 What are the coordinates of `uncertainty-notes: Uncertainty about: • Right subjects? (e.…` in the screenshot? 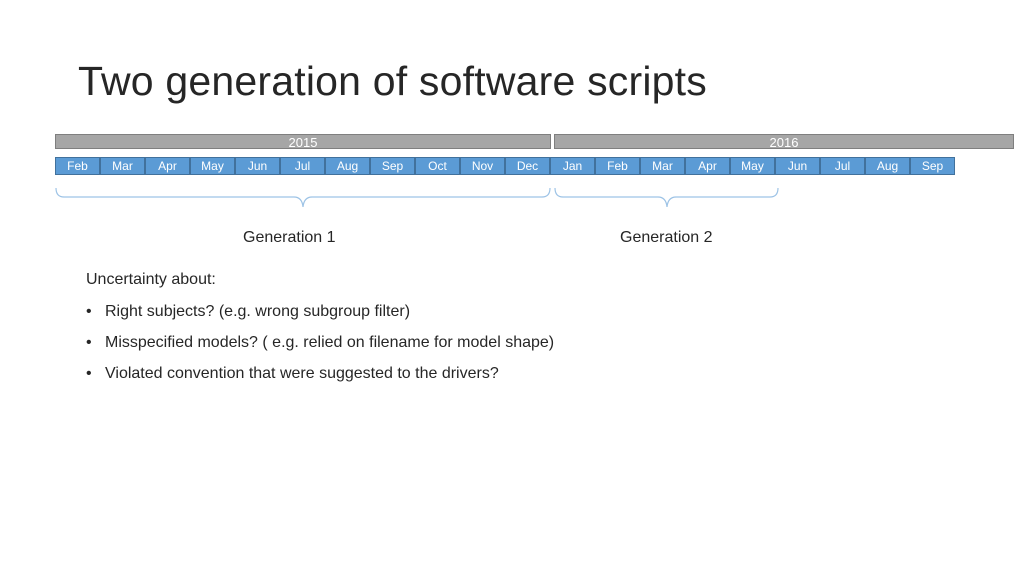 It's located at (326, 332).